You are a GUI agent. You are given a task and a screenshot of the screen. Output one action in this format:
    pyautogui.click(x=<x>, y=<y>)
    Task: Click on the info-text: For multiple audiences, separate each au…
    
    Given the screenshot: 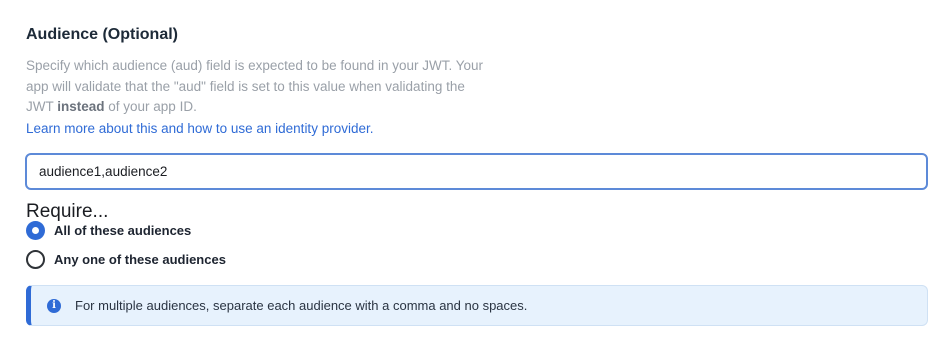 What is the action you would take?
    pyautogui.click(x=301, y=305)
    